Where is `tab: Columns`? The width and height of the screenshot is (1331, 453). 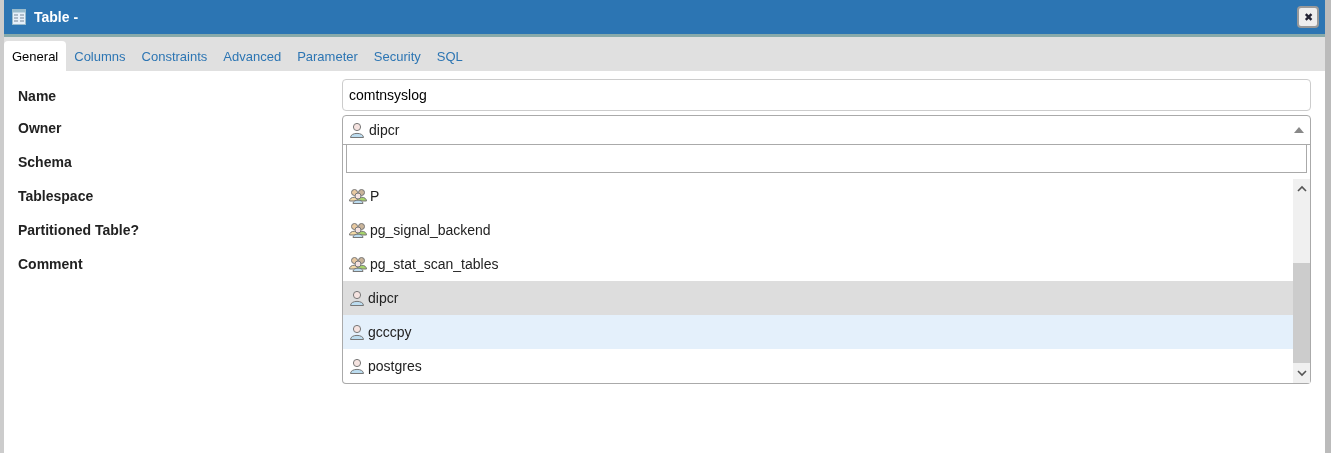 tab: Columns is located at coordinates (100, 56).